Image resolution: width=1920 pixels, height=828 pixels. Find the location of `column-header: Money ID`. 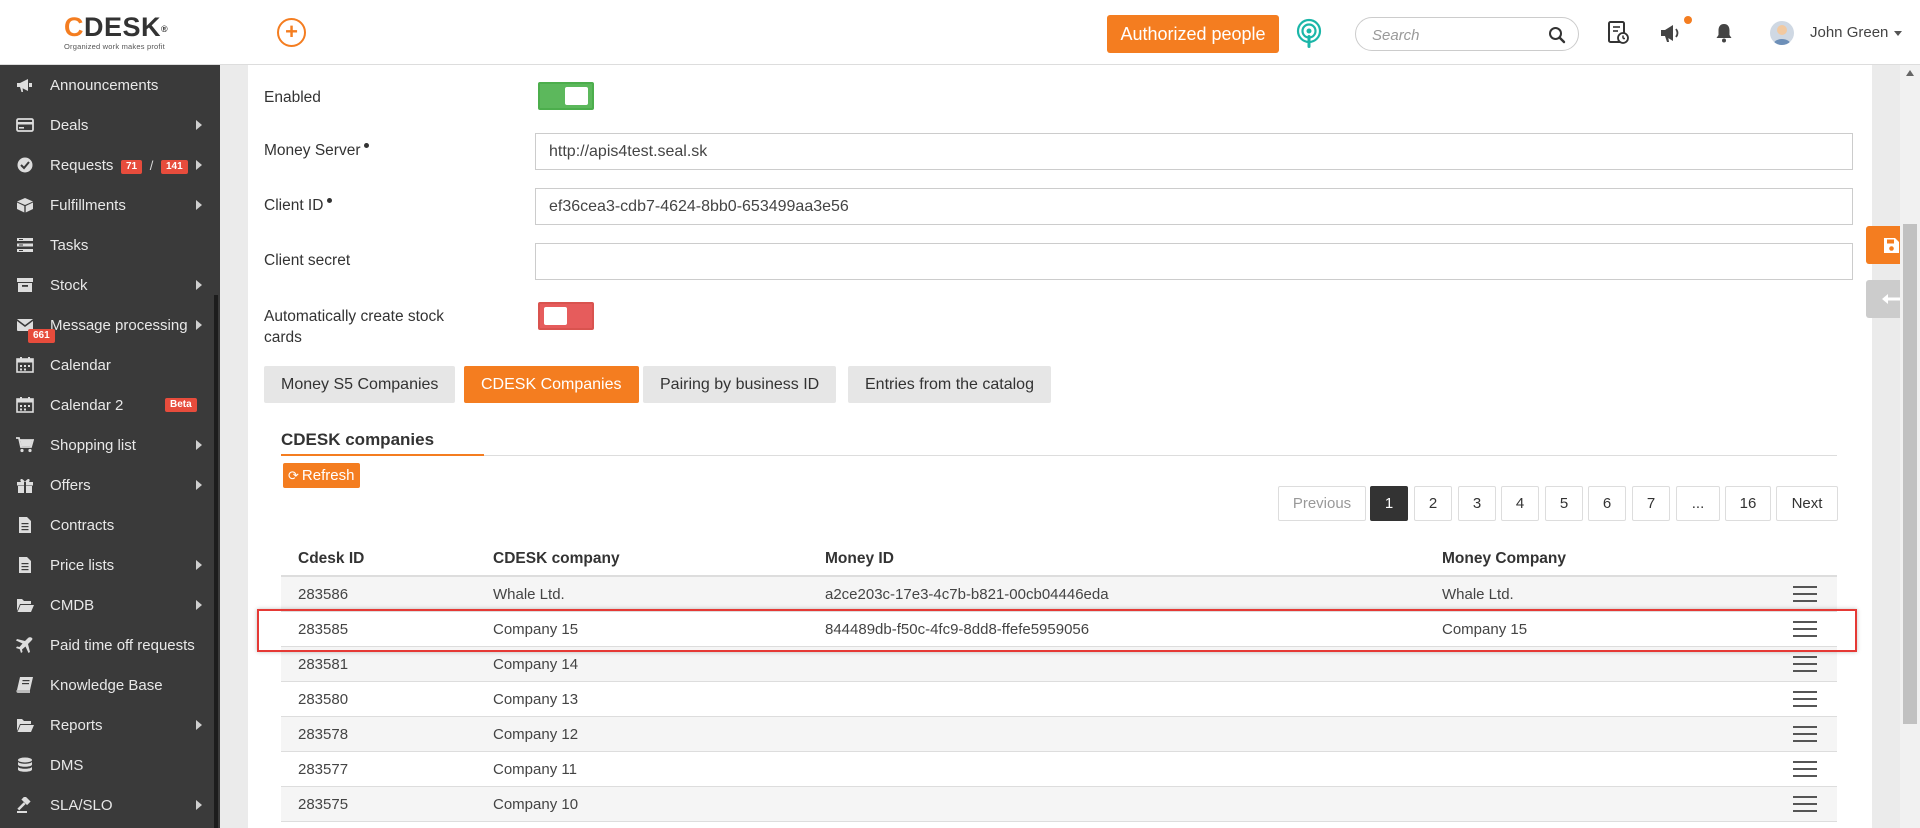

column-header: Money ID is located at coordinates (859, 559).